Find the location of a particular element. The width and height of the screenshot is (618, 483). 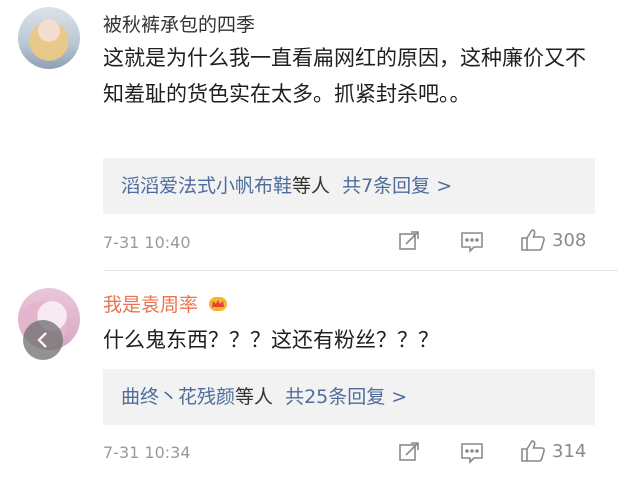

timestamp: 7-31 10:40 is located at coordinates (147, 242).